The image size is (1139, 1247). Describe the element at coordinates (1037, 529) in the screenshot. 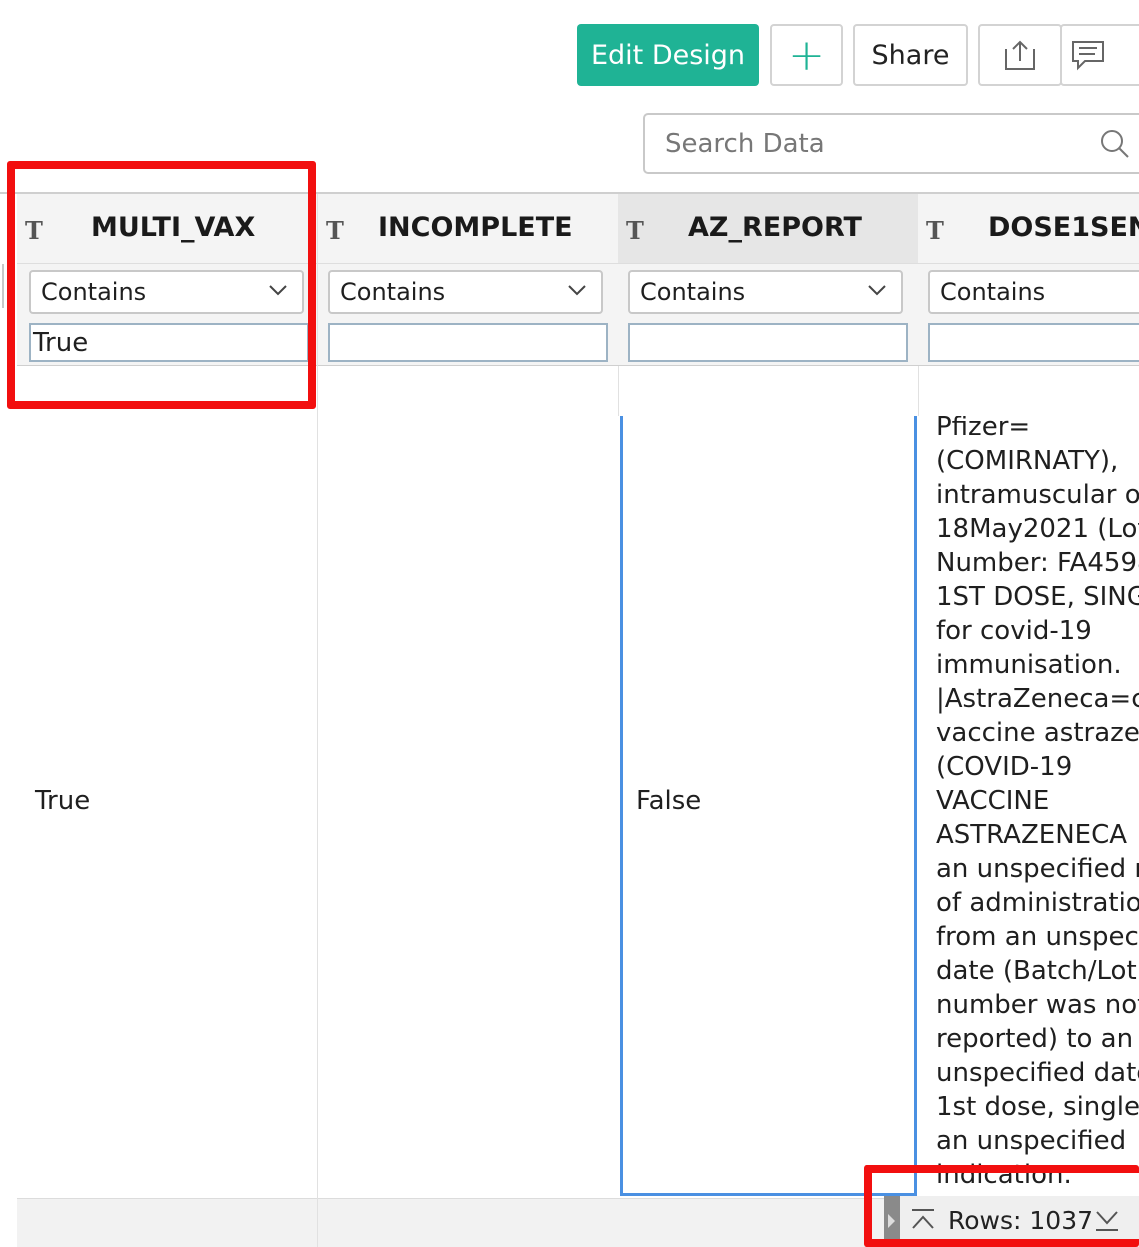

I see `cell-line: 18May2021 (Lot` at that location.